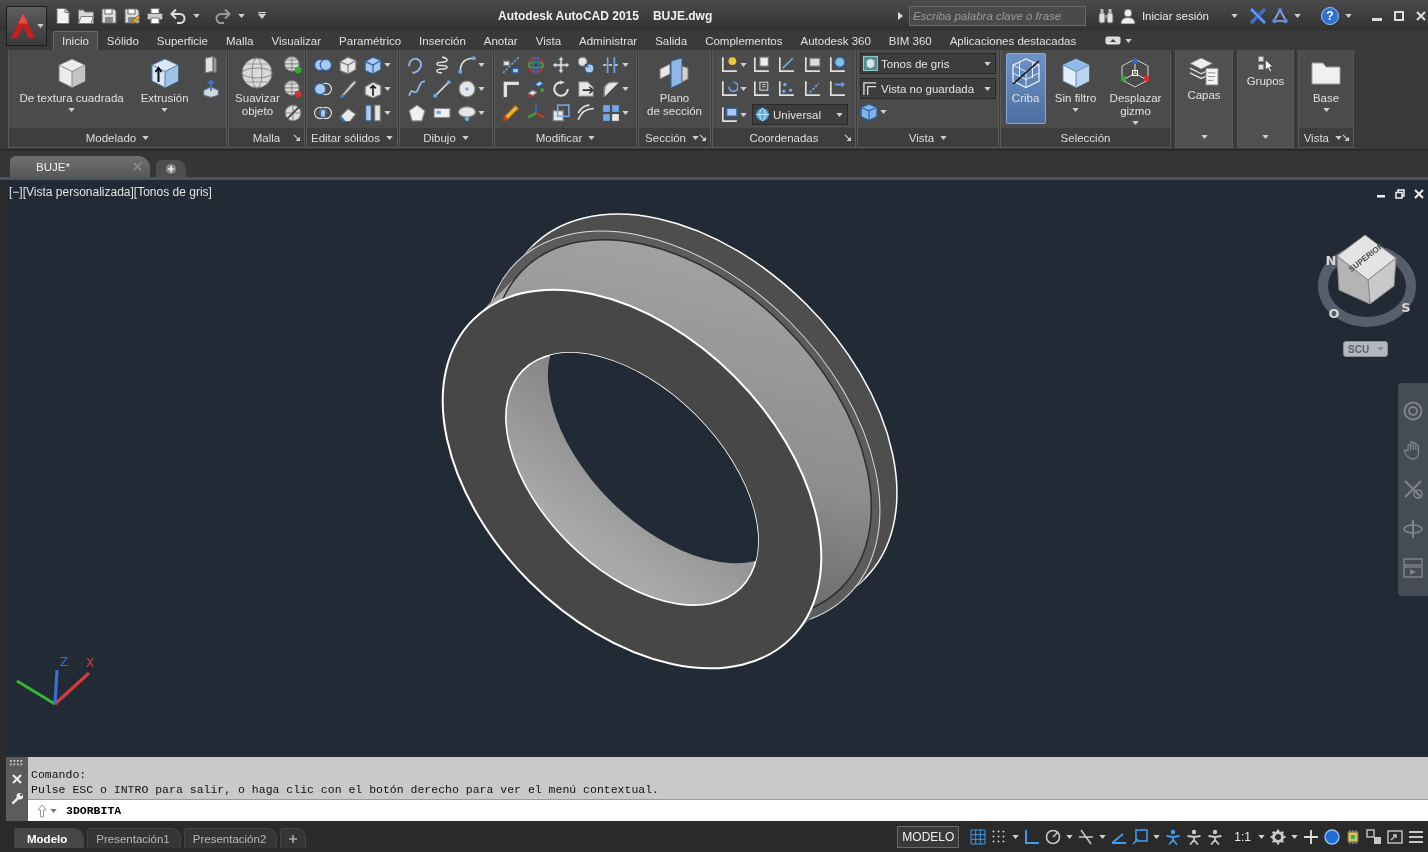 The height and width of the screenshot is (852, 1428). I want to click on split-box-icon, so click(372, 113).